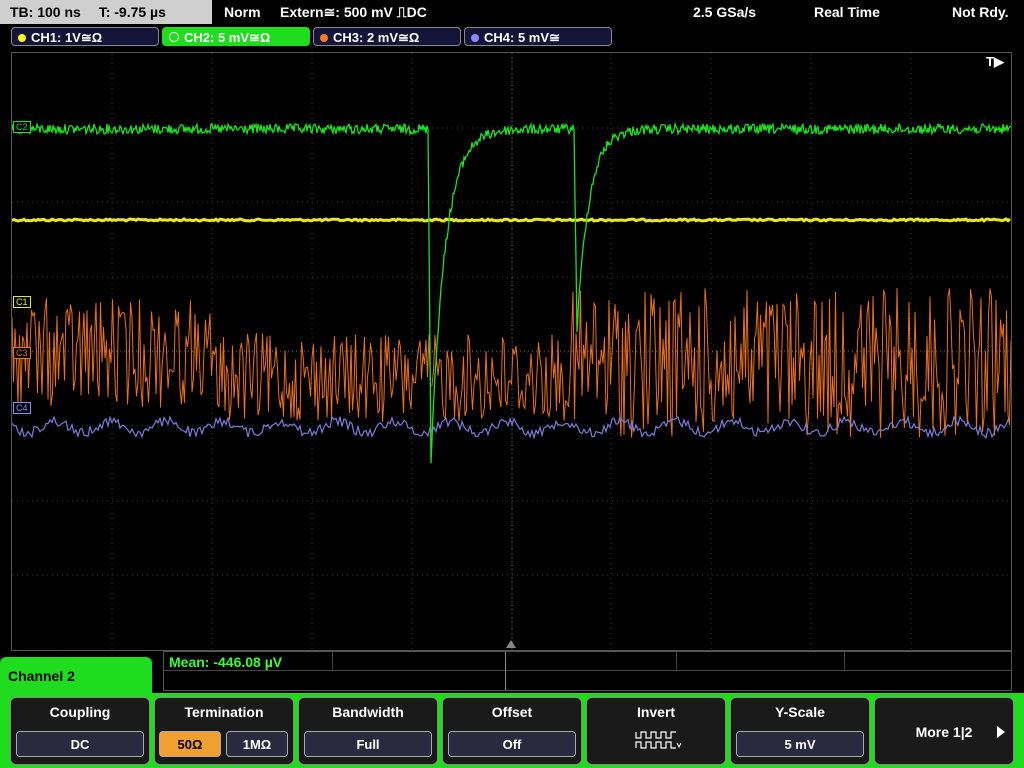  Describe the element at coordinates (22, 353) in the screenshot. I see `ch3-level-marker: C3` at that location.